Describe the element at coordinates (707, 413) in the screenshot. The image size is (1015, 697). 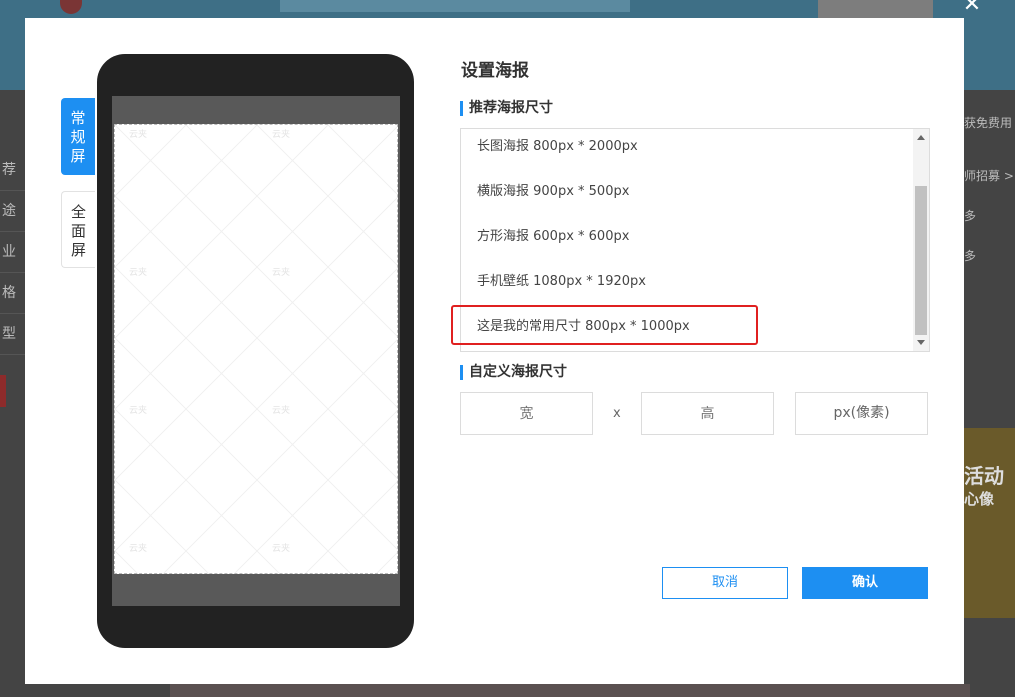
I see `height-input` at that location.